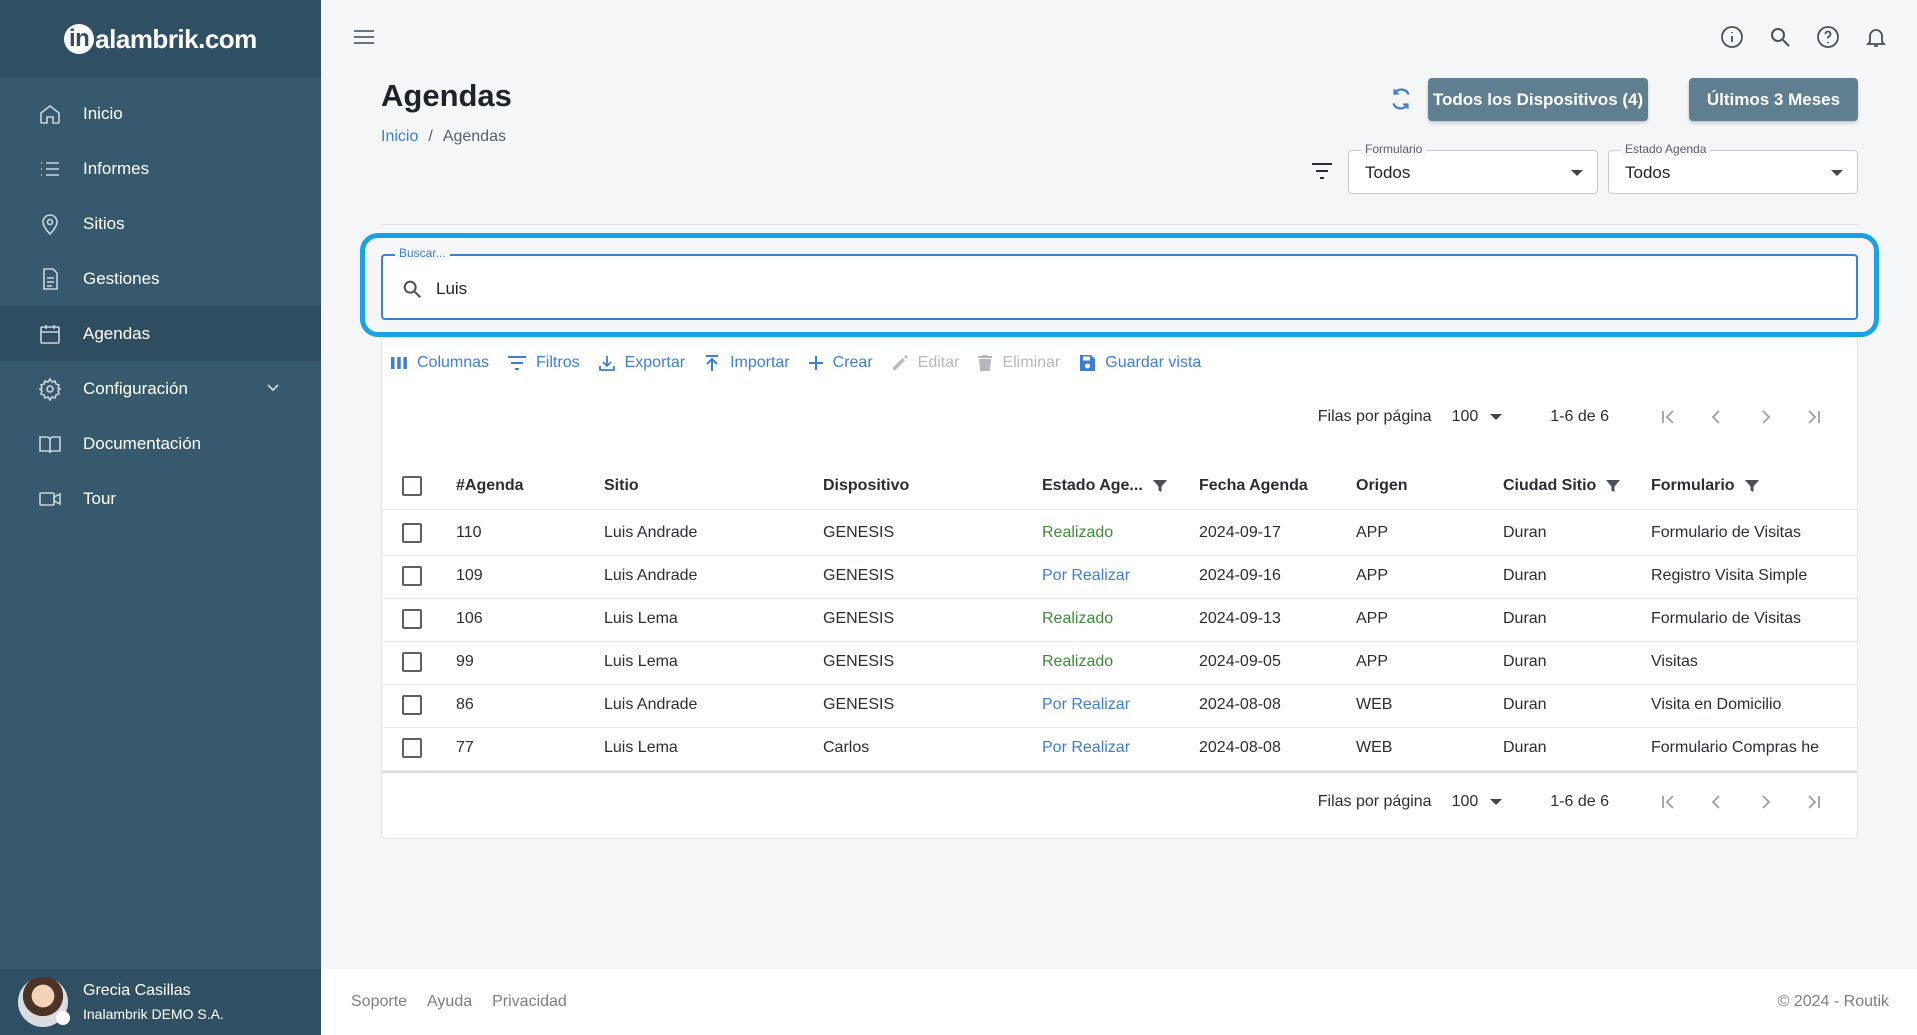 Image resolution: width=1917 pixels, height=1035 pixels. What do you see at coordinates (160, 388) in the screenshot?
I see `sidebar-item-configuracion: Configuración` at bounding box center [160, 388].